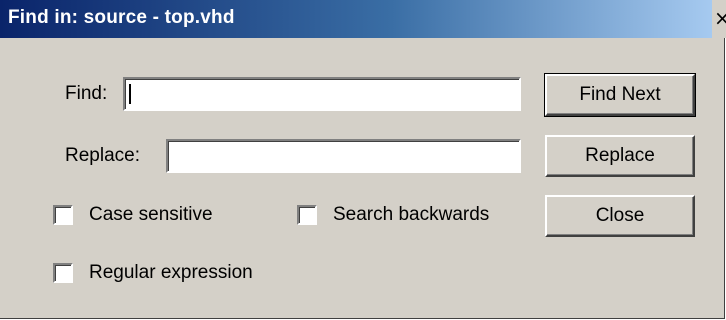  I want to click on close-icon: ×, so click(720, 18).